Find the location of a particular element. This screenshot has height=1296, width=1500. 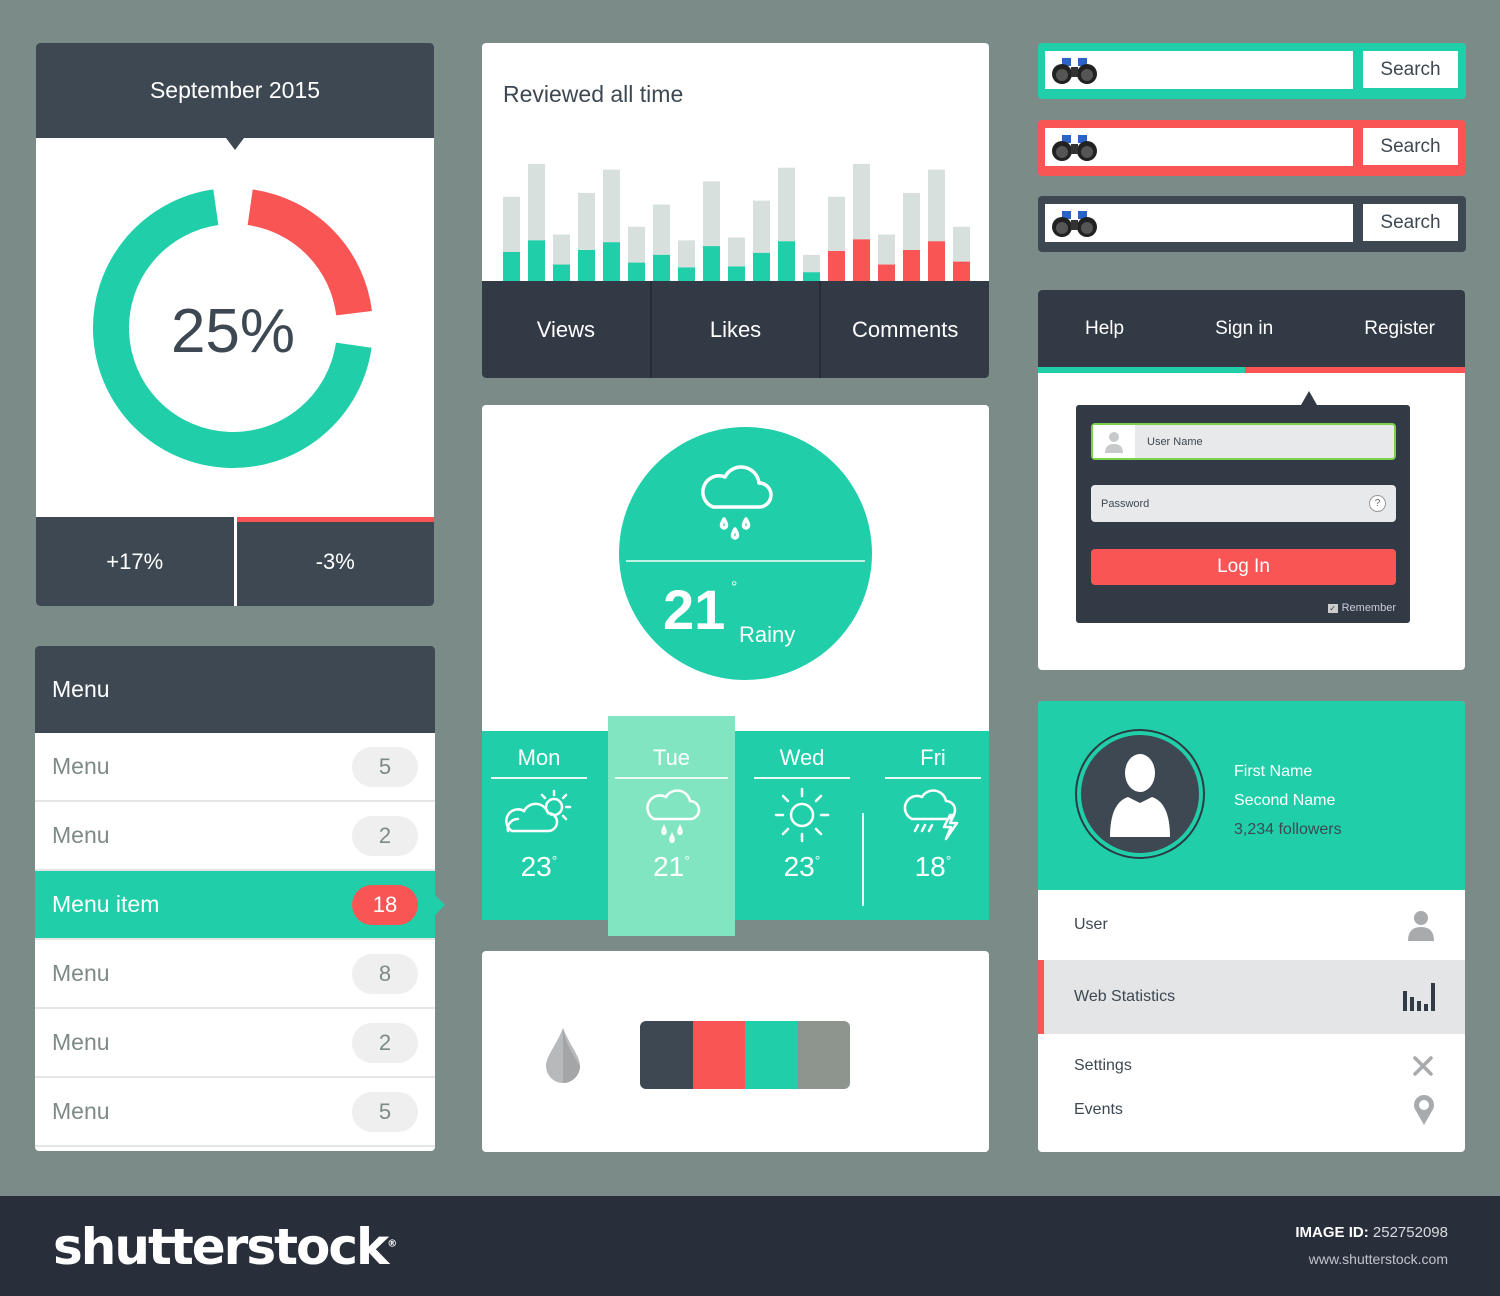

thunderstorm-icon is located at coordinates (931, 815).